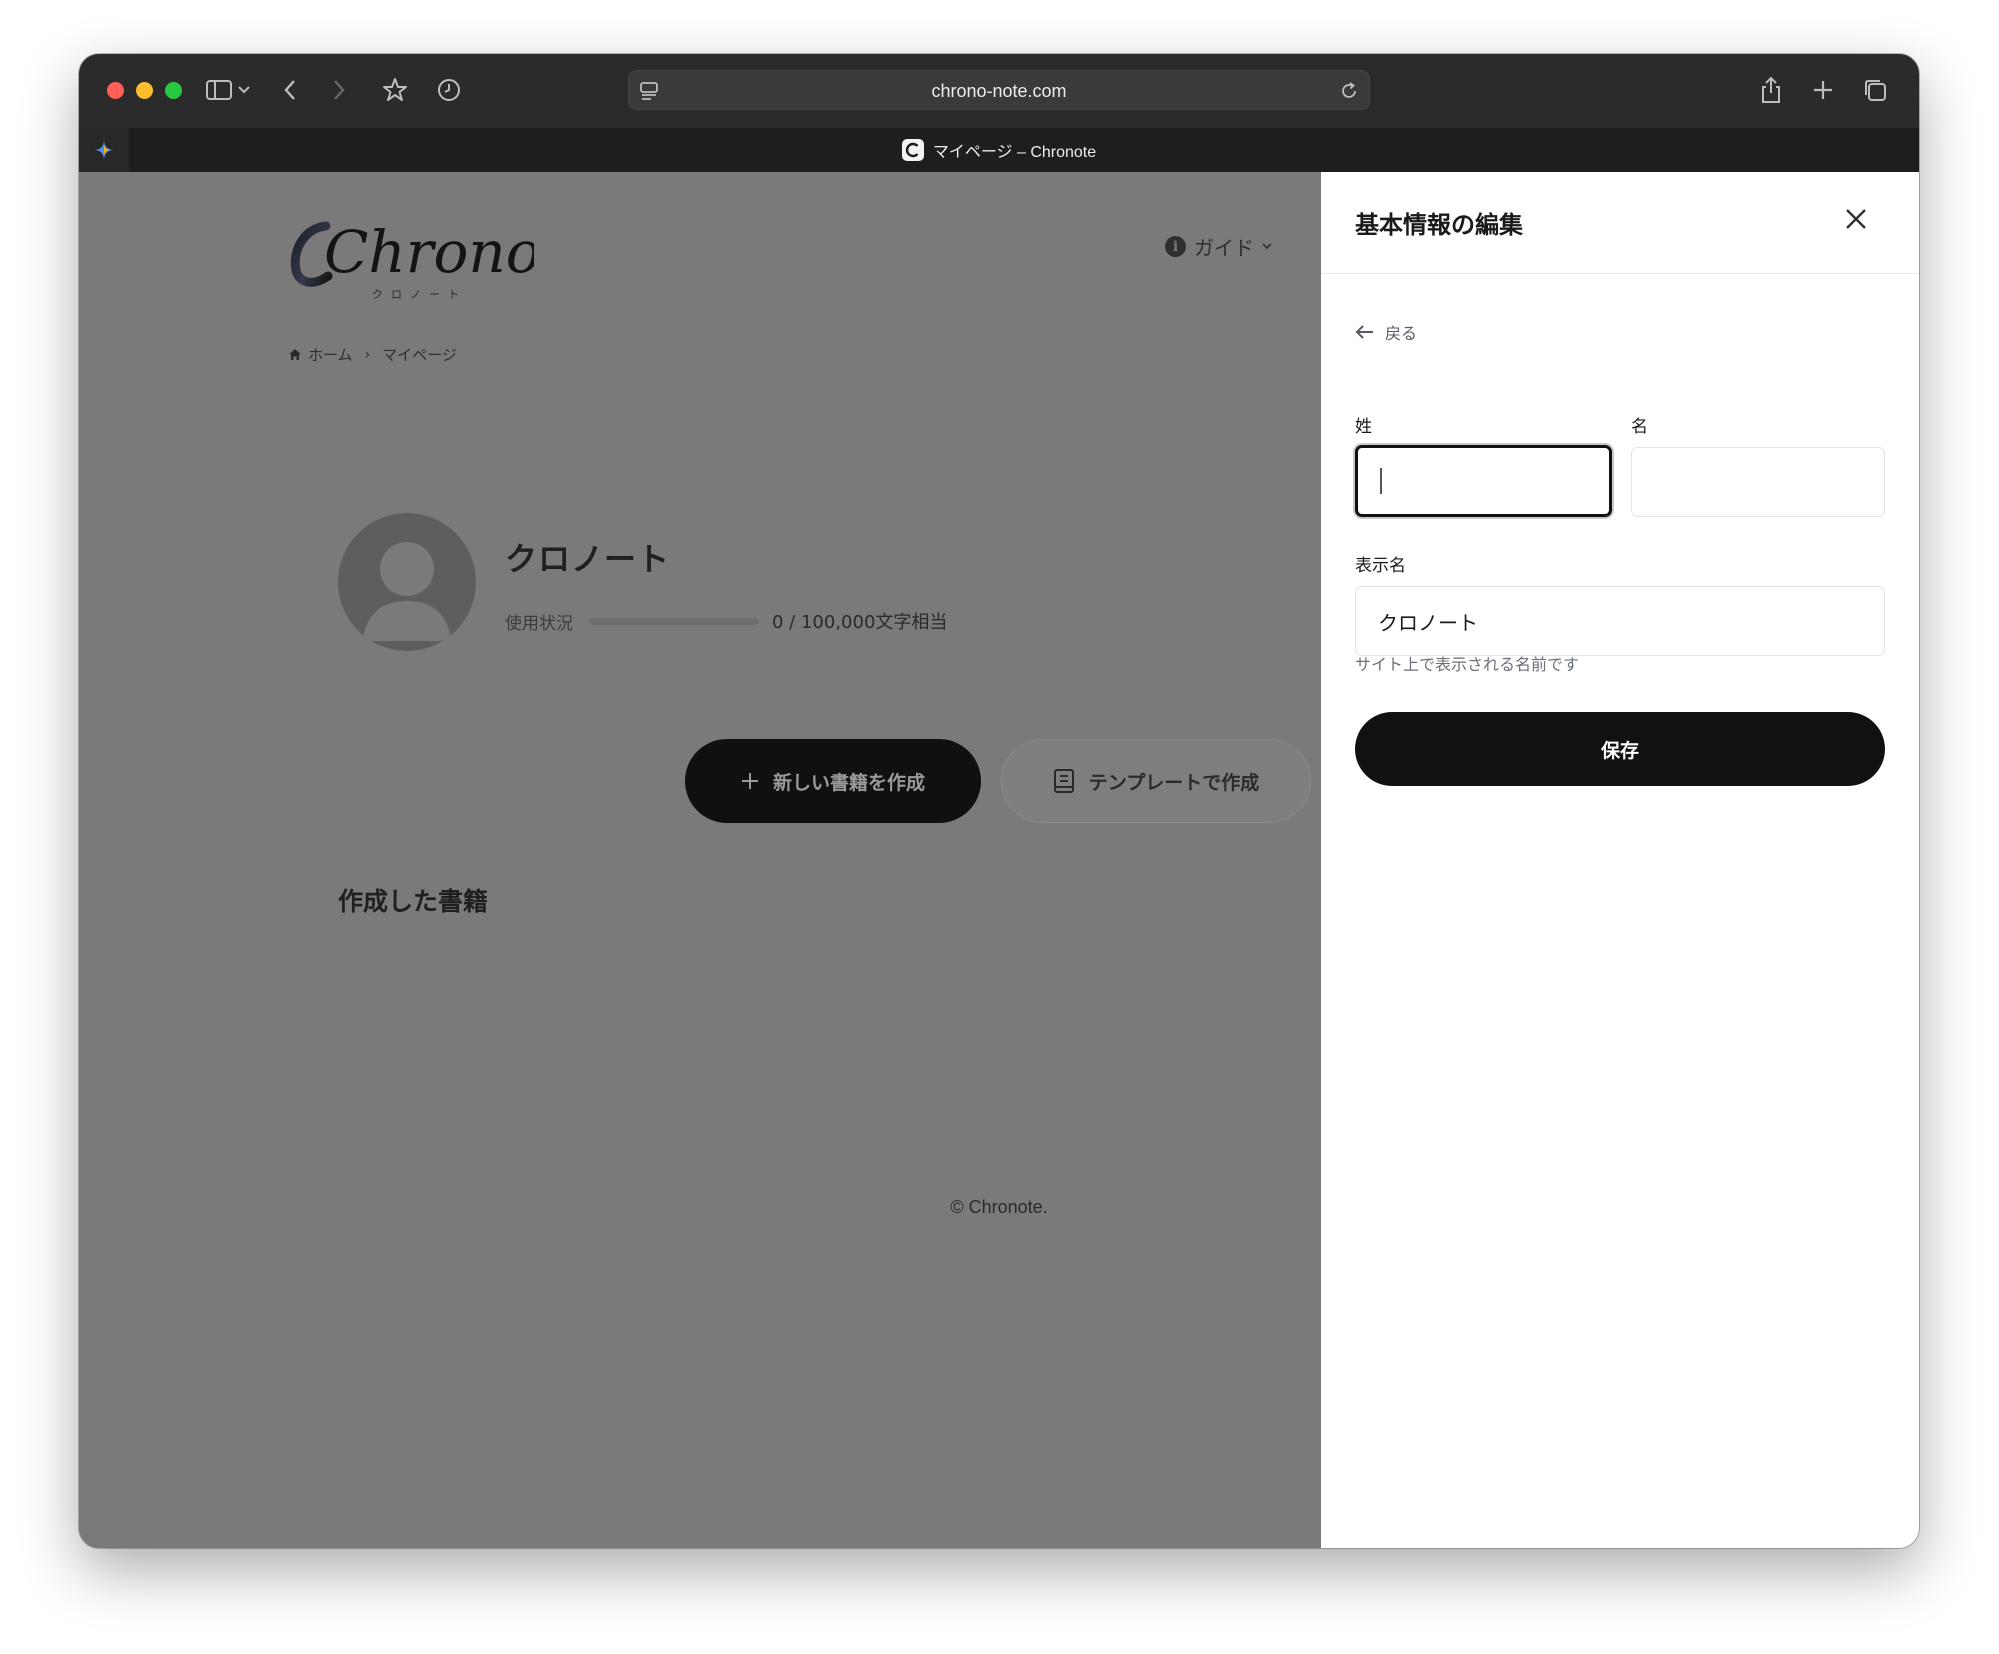 The width and height of the screenshot is (1999, 1654). What do you see at coordinates (1380, 566) in the screenshot?
I see `display-name-label: 表示名` at bounding box center [1380, 566].